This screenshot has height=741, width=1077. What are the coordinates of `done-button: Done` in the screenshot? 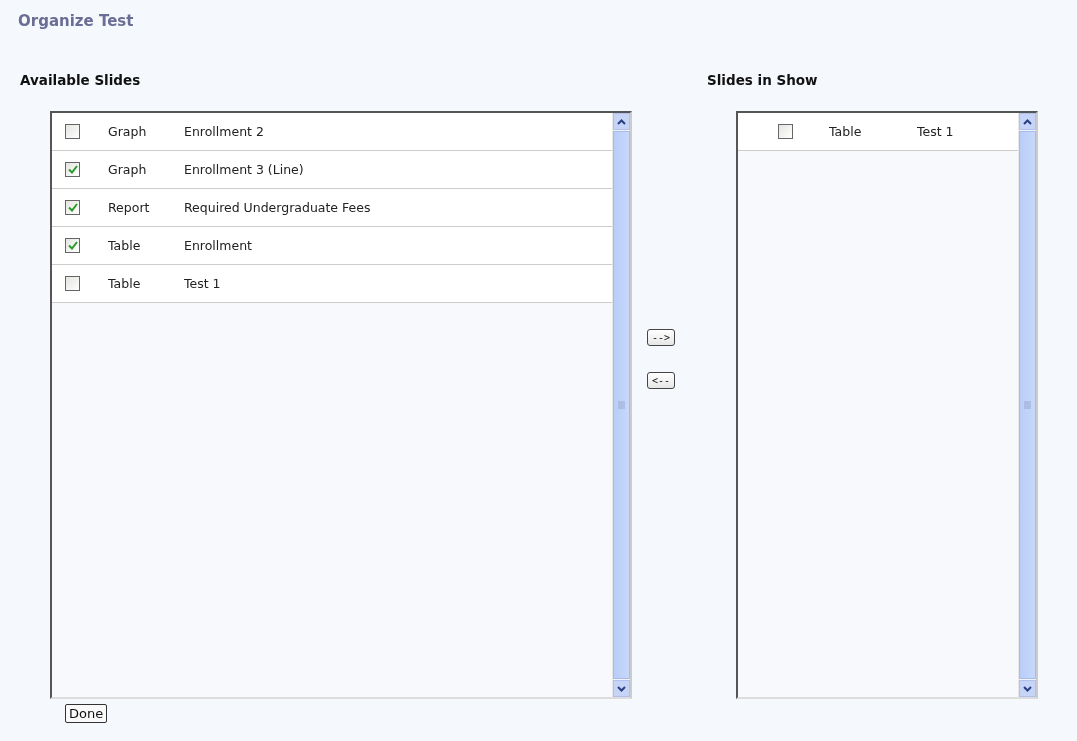 It's located at (86, 713).